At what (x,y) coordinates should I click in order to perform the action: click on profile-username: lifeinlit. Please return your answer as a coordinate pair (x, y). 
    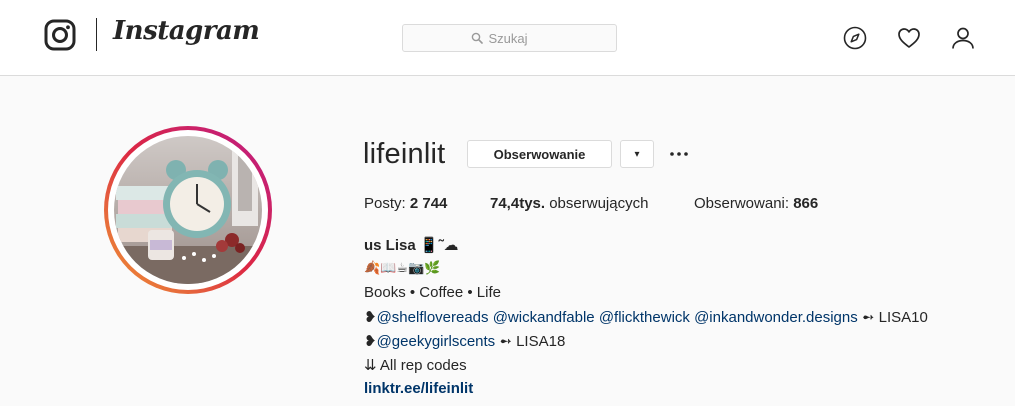
    Looking at the image, I should click on (404, 154).